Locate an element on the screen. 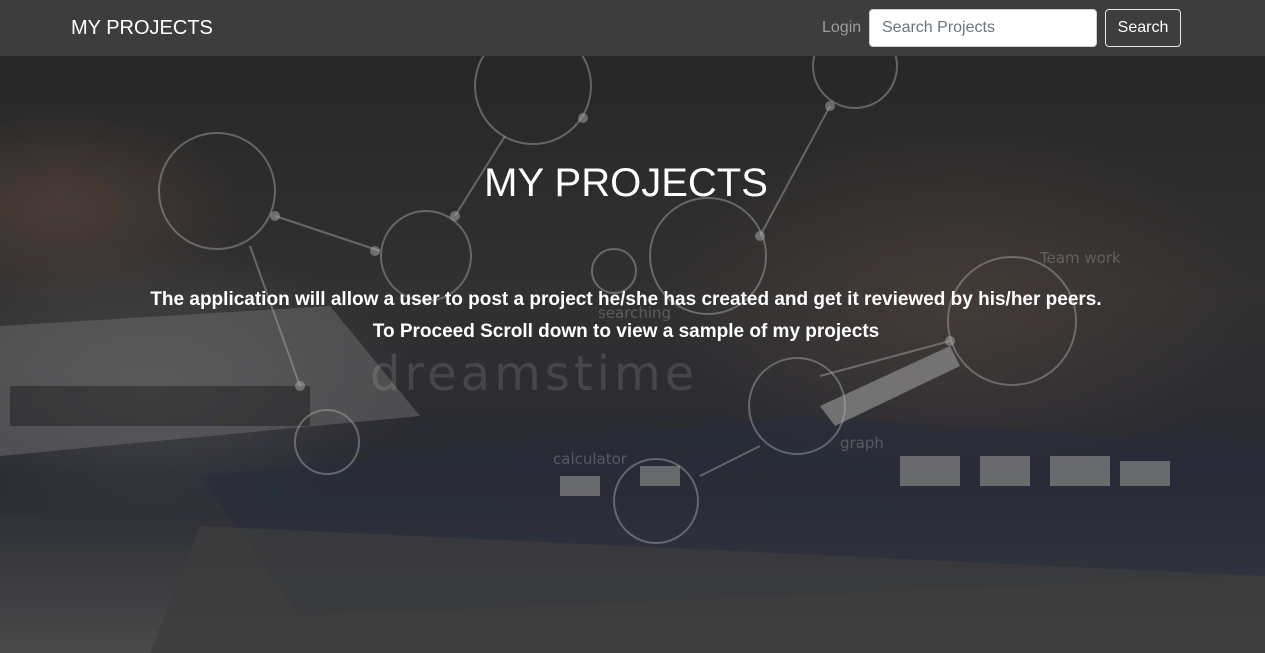 The image size is (1265, 653). watermark-text: dreamstime is located at coordinates (534, 374).